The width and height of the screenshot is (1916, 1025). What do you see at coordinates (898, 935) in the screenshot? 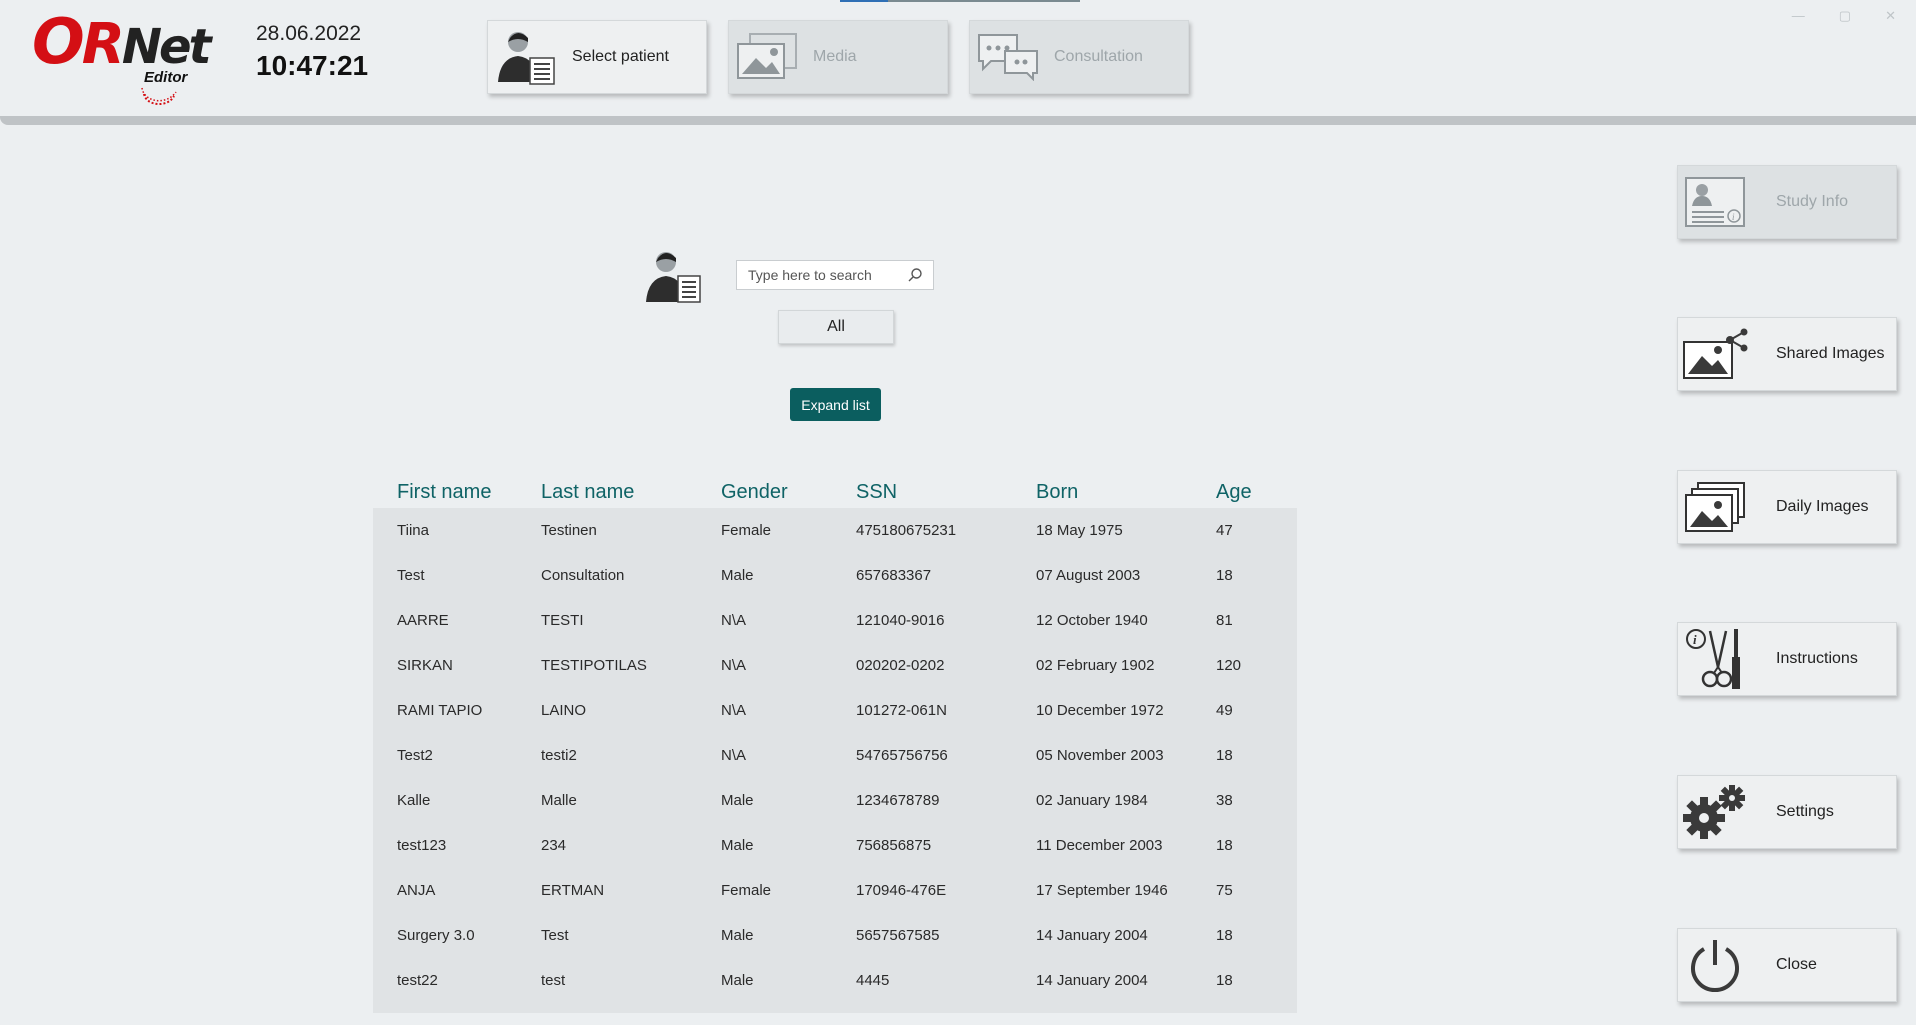
I see `cell-ssn: 5657567585` at bounding box center [898, 935].